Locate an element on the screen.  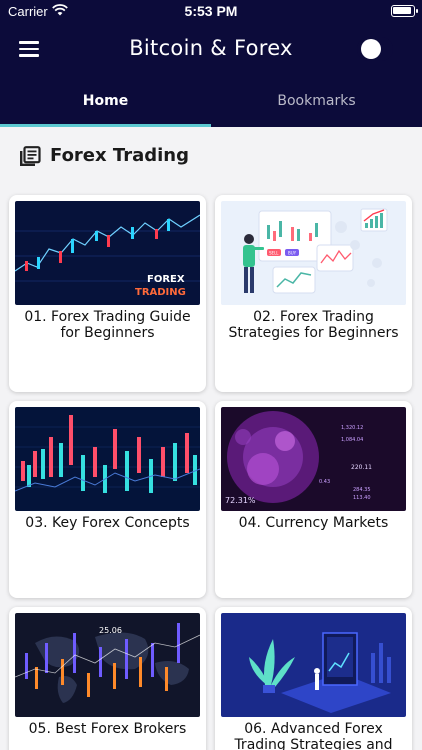
tab-bookmarks: Bookmarks is located at coordinates (316, 102).